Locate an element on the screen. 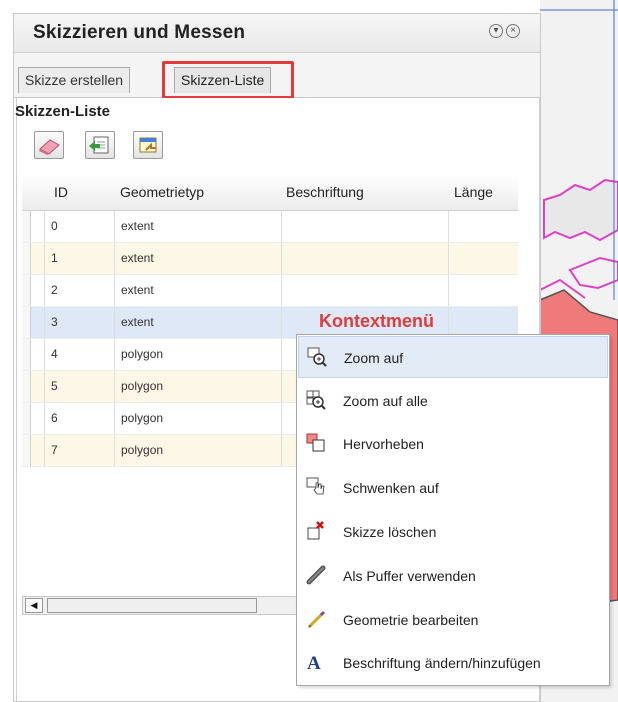 Image resolution: width=618 pixels, height=702 pixels. label-text-icon: A is located at coordinates (314, 662).